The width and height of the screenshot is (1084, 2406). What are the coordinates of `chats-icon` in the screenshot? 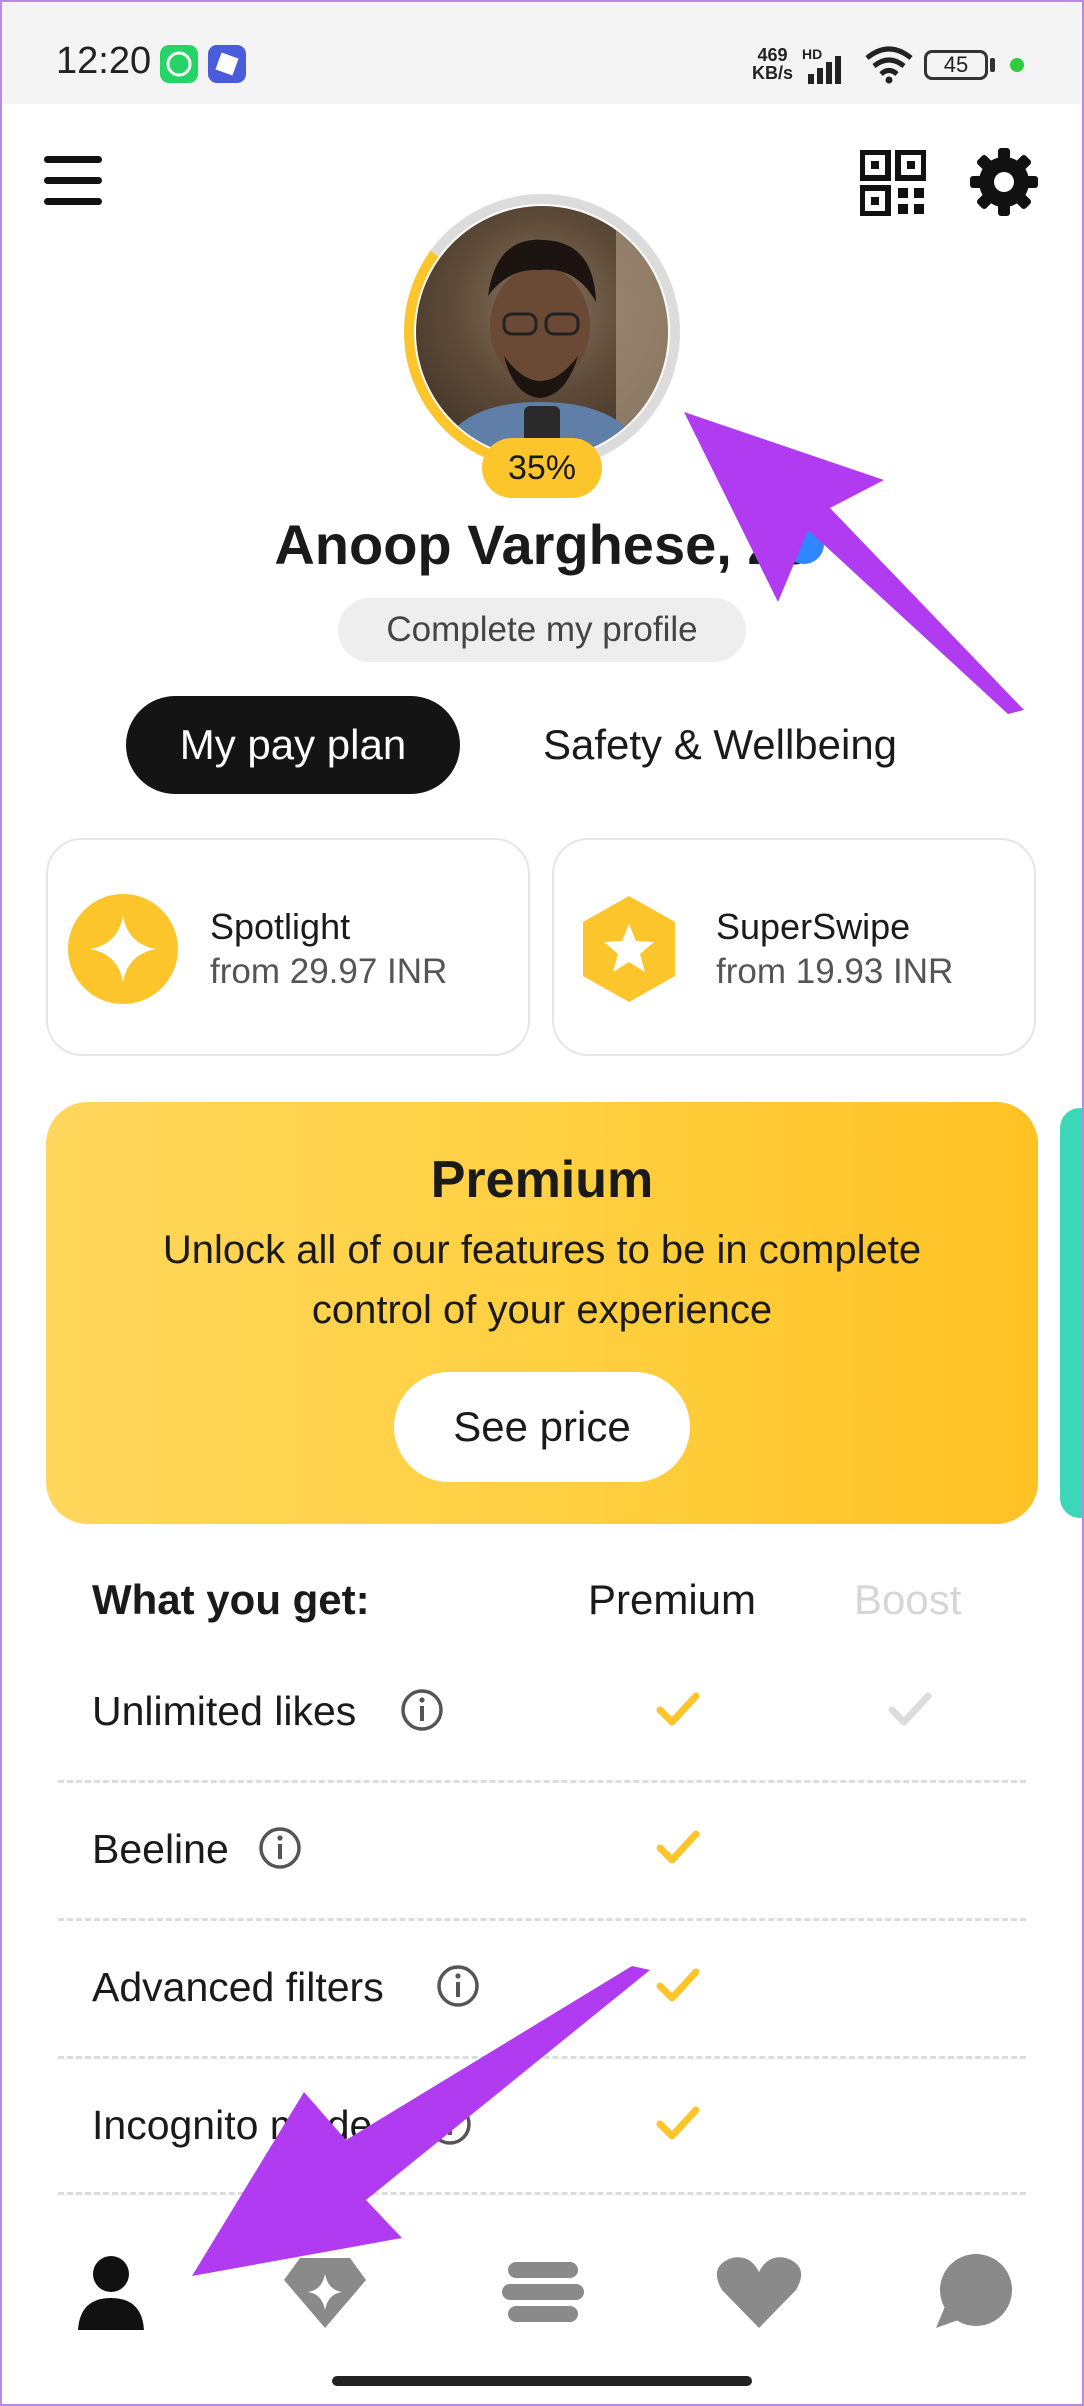 It's located at (973, 2292).